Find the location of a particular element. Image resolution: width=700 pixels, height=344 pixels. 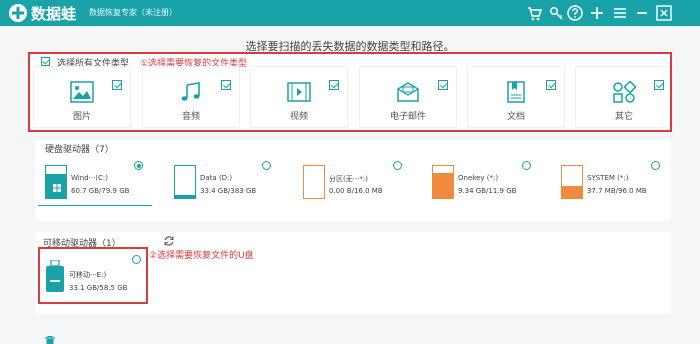

trash-icon is located at coordinates (50, 340).